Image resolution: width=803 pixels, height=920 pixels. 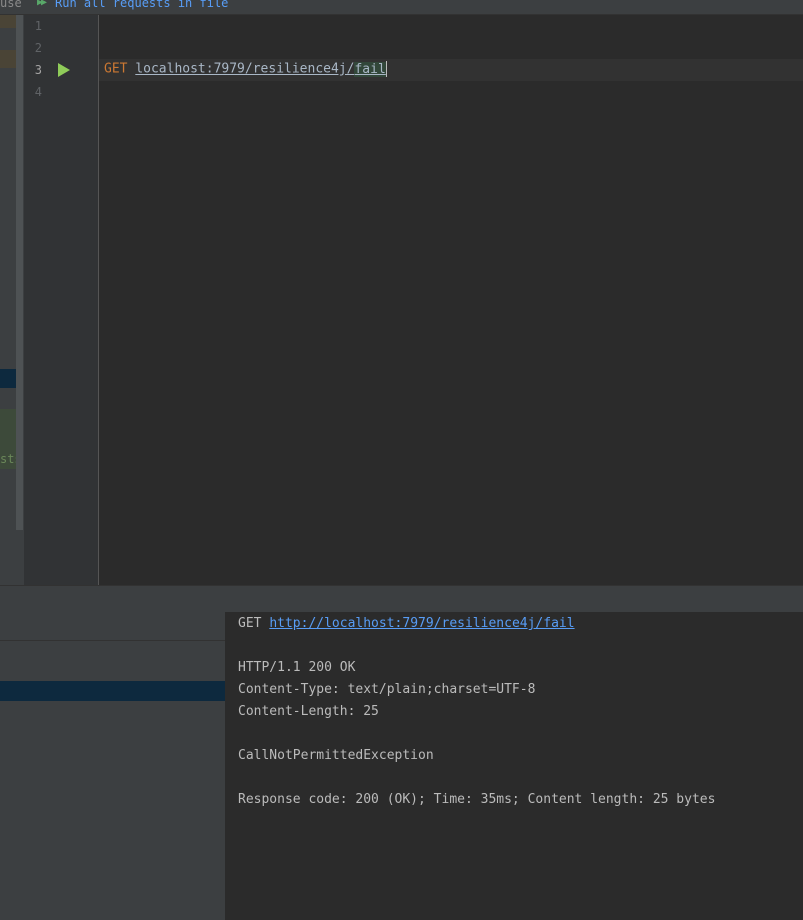 I want to click on line-number: 2, so click(x=38, y=48).